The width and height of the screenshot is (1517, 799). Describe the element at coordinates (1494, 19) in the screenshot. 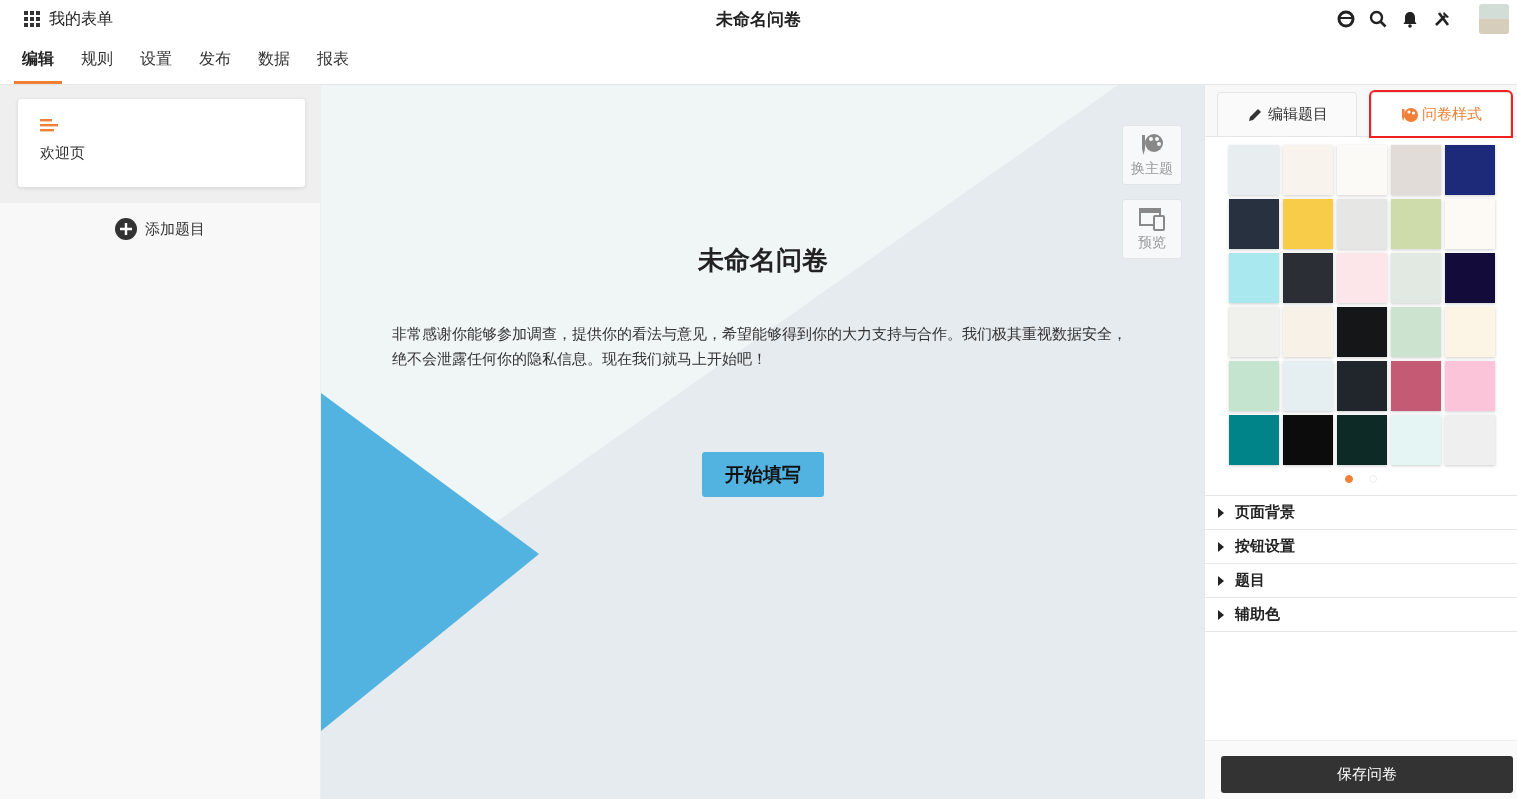

I see `avatar` at that location.